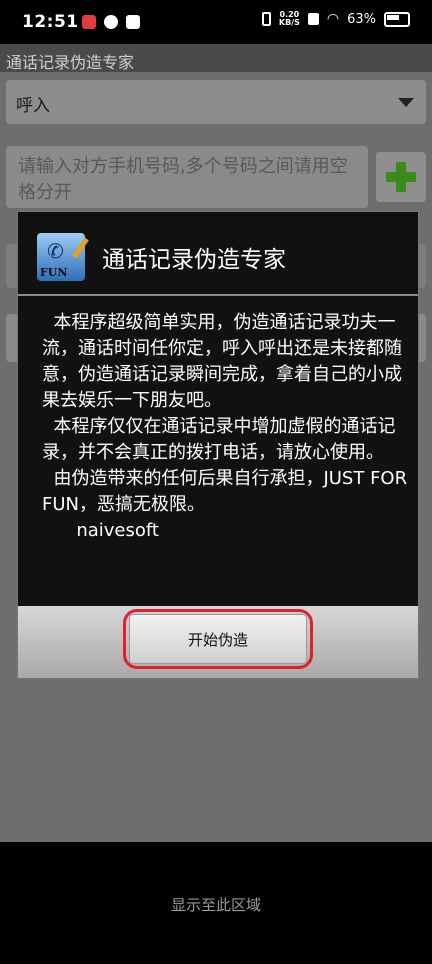 This screenshot has width=432, height=964. What do you see at coordinates (397, 19) in the screenshot?
I see `battery-icon` at bounding box center [397, 19].